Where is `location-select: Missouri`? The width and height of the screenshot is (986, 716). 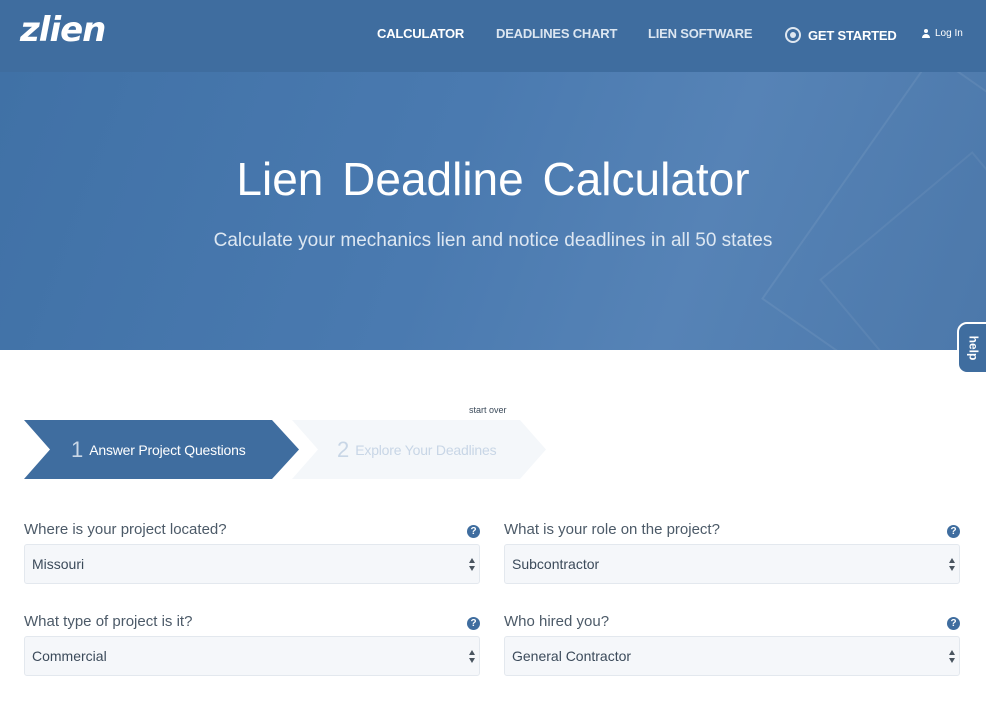 location-select: Missouri is located at coordinates (252, 564).